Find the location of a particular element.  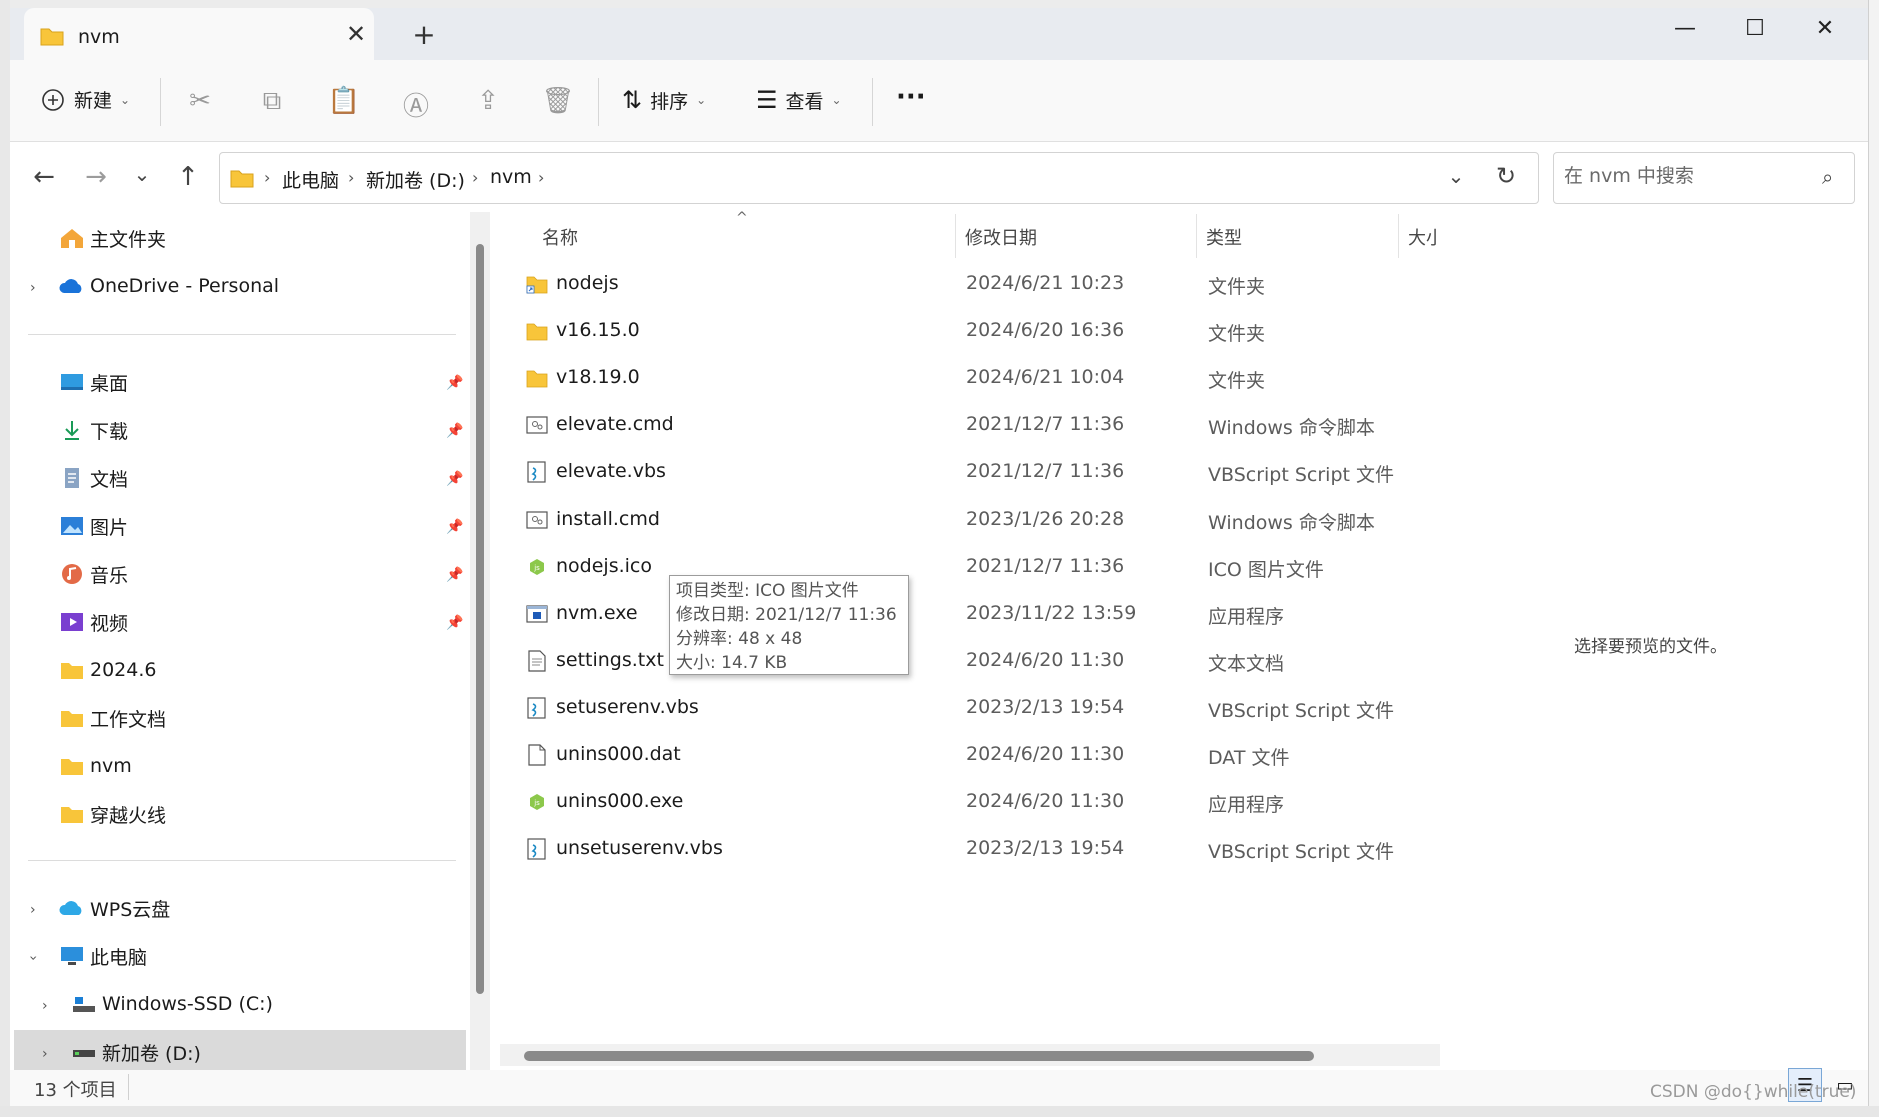

close-window-button: ✕ is located at coordinates (1825, 28).